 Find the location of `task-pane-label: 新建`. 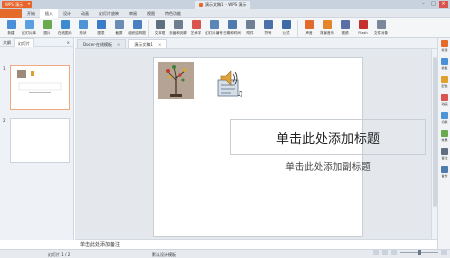

task-pane-label: 新建 is located at coordinates (444, 50).